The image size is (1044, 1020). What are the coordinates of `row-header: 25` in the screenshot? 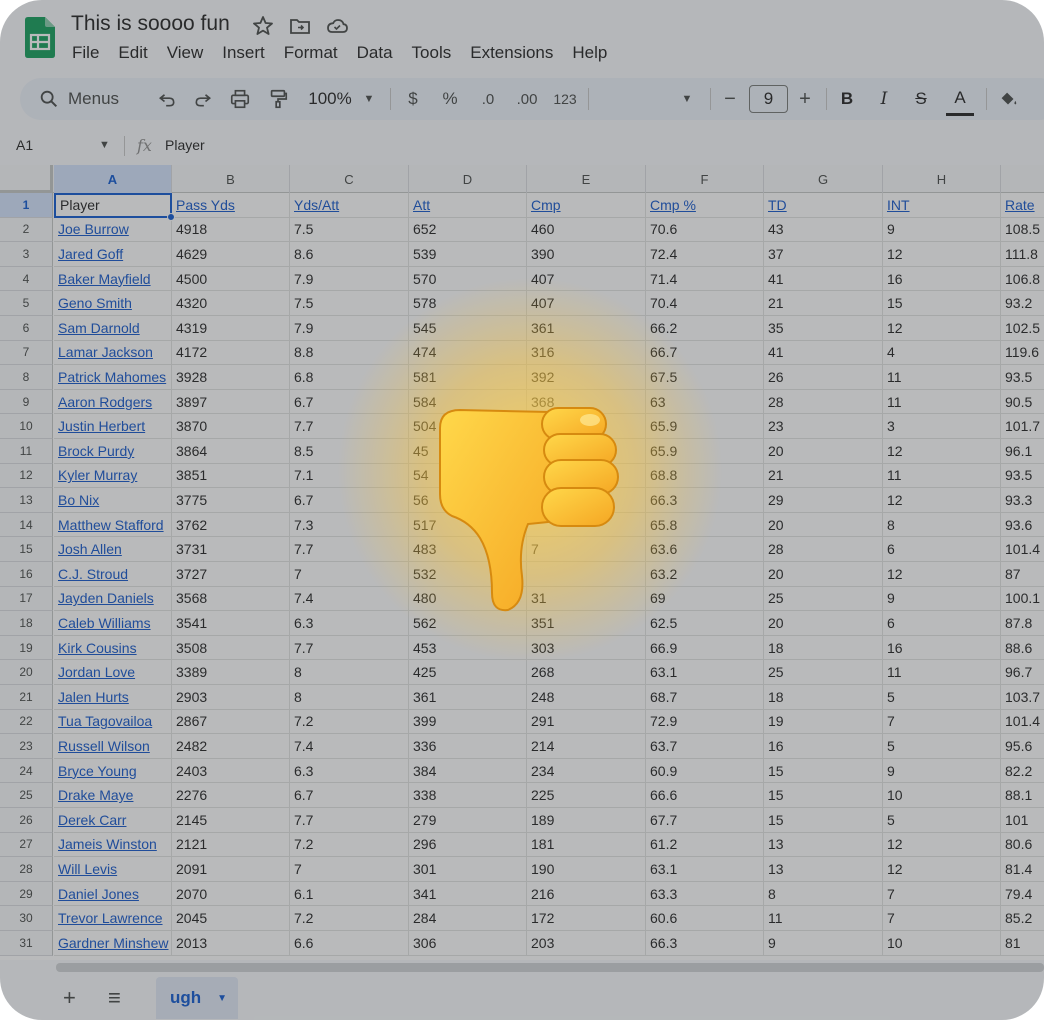 It's located at (26, 795).